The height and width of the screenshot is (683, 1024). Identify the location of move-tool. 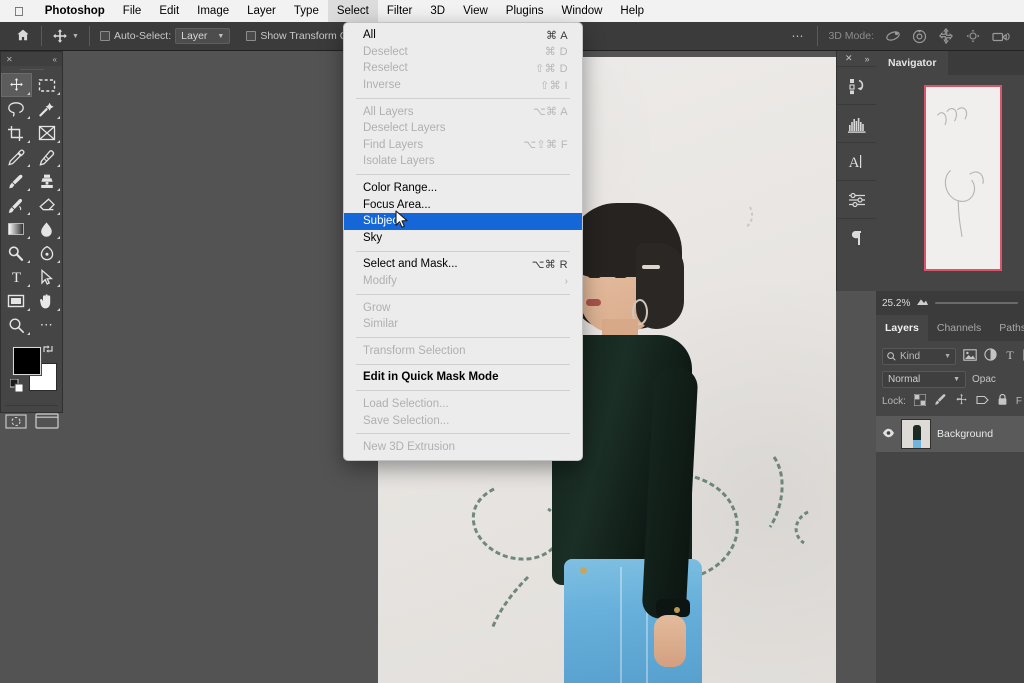
(16, 85).